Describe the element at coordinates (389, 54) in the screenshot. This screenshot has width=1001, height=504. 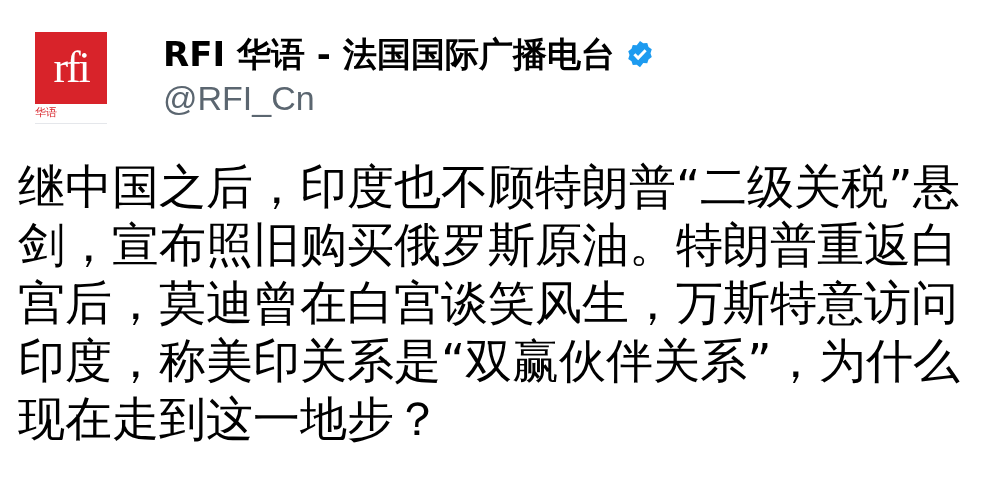
I see `account-name: RFI 华语 - 法国国际广播电台` at that location.